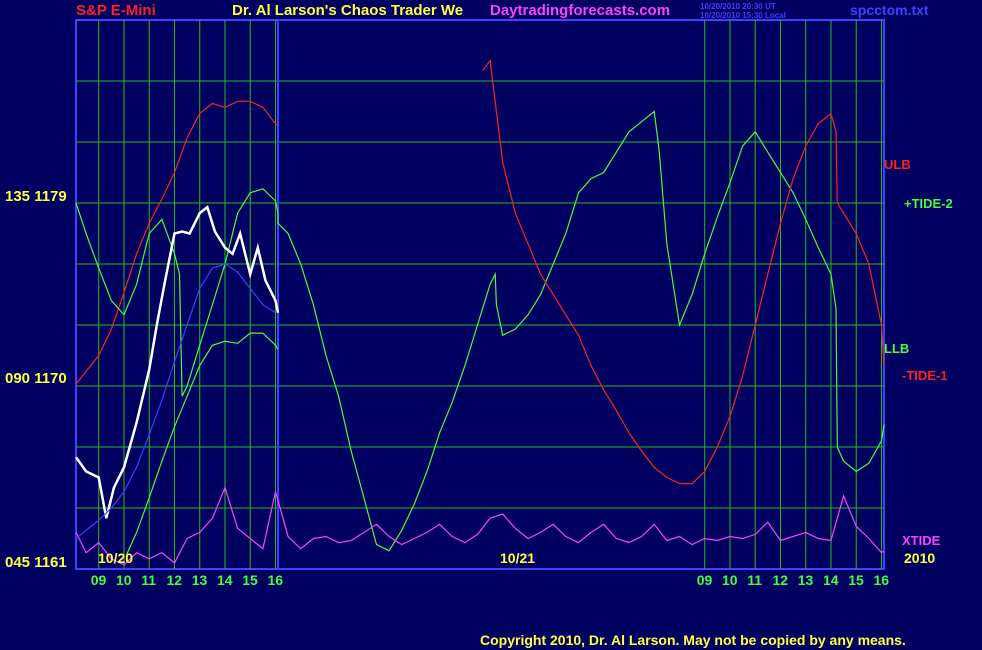 The image size is (982, 650). I want to click on series-line-ulb, so click(177, 242).